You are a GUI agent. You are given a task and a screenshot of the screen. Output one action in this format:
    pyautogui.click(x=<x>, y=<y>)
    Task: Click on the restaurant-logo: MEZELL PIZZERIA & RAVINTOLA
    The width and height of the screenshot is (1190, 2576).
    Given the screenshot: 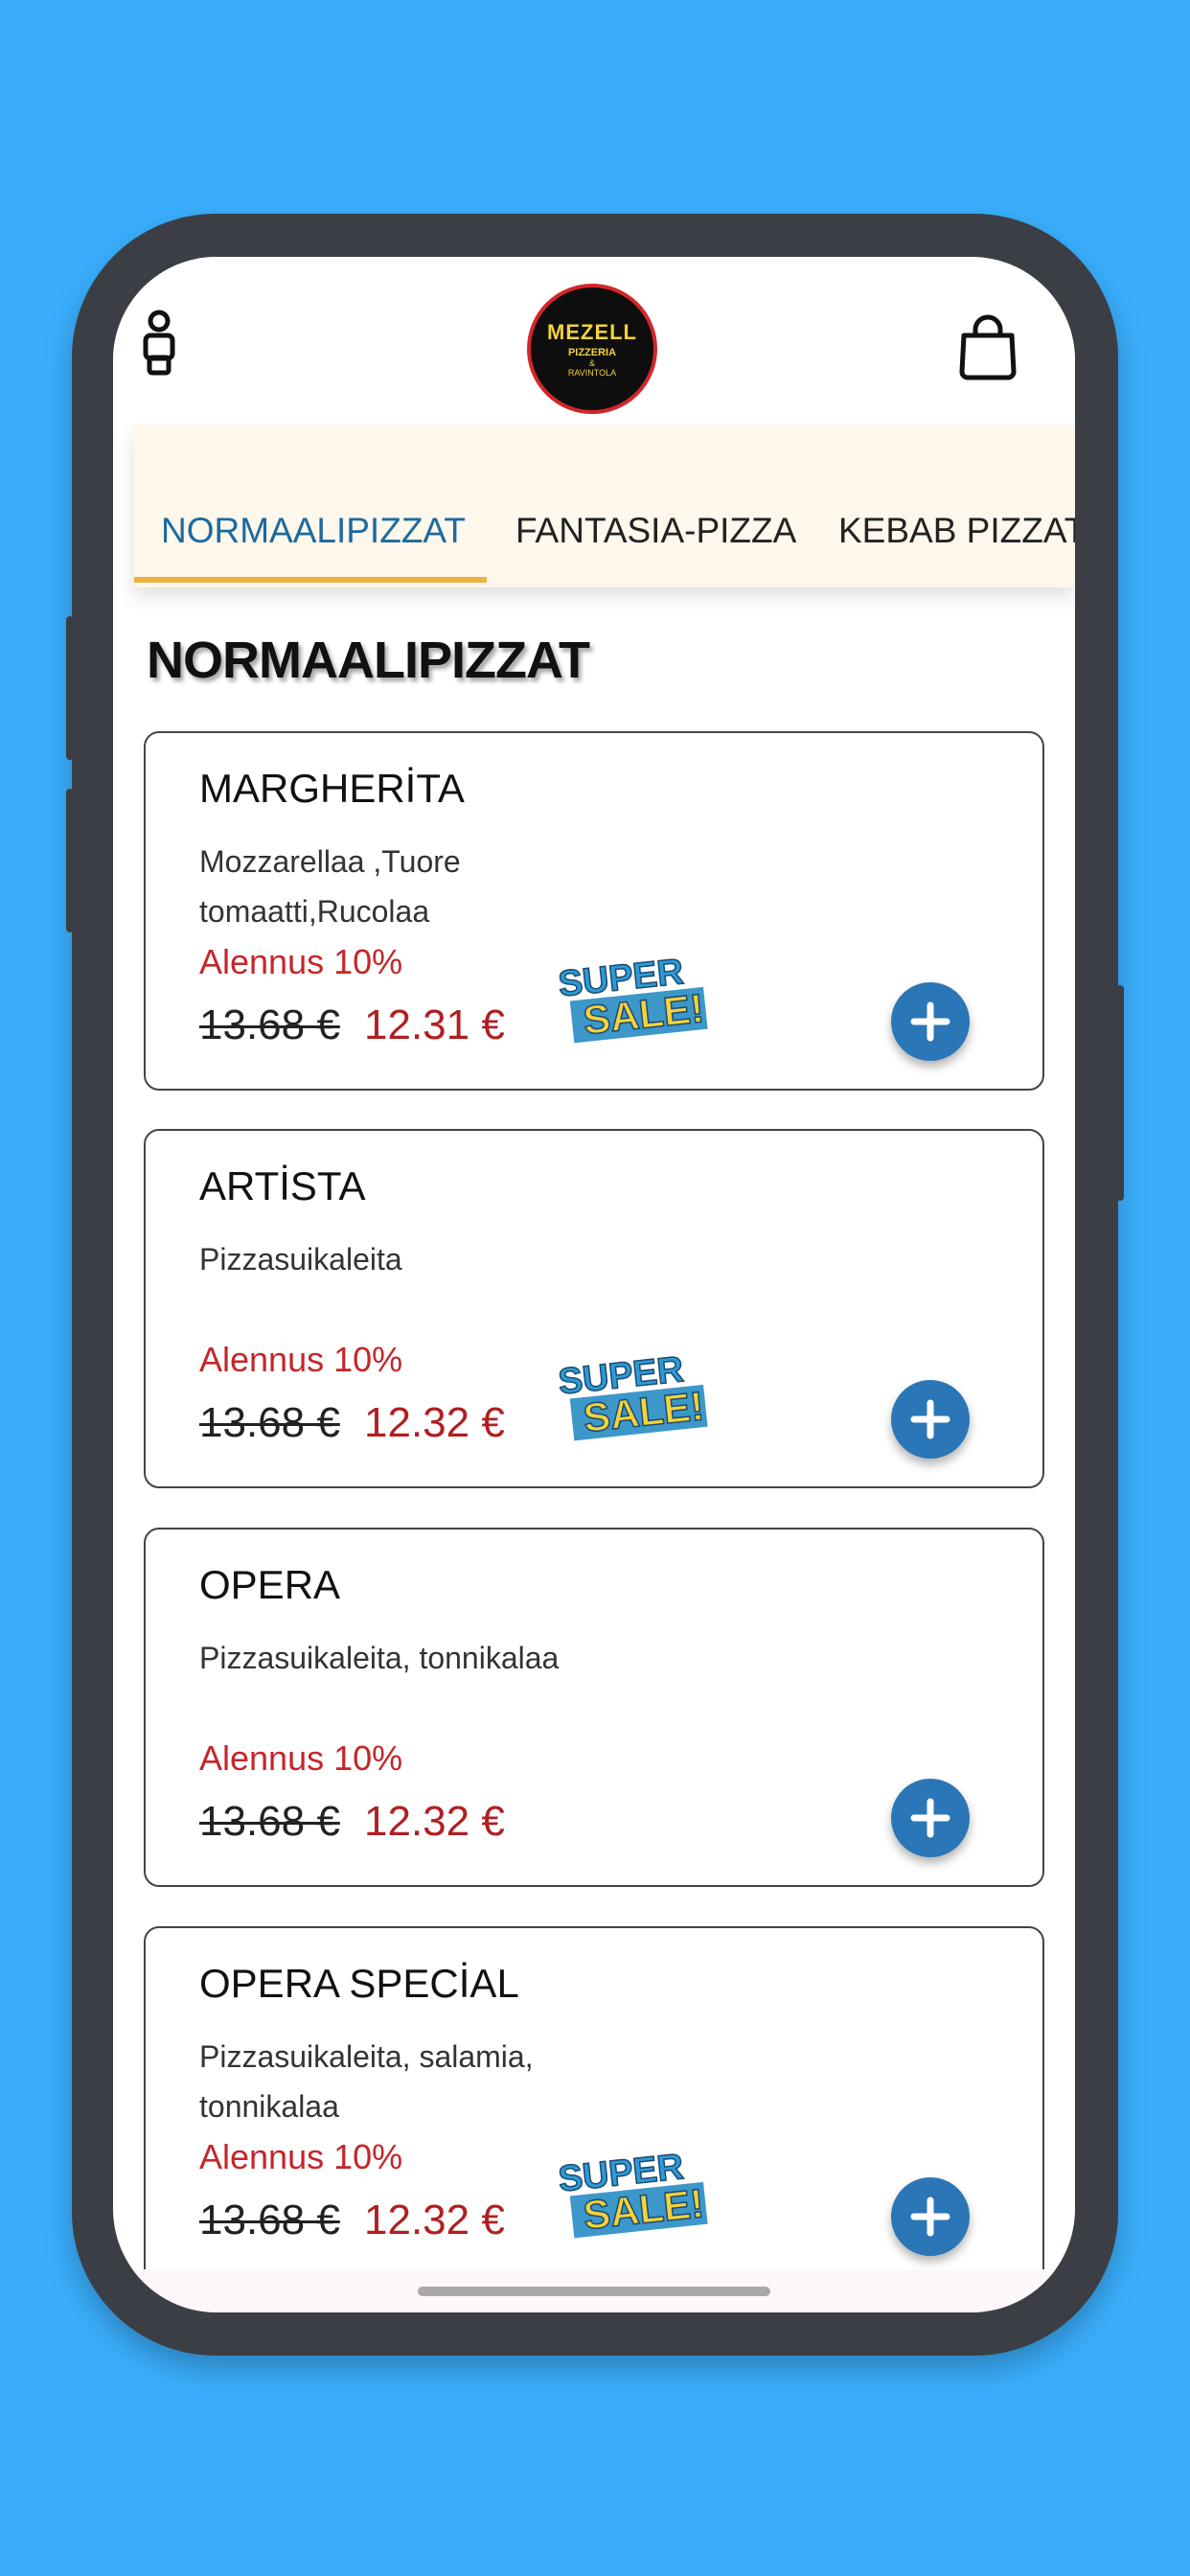 What is the action you would take?
    pyautogui.click(x=592, y=349)
    